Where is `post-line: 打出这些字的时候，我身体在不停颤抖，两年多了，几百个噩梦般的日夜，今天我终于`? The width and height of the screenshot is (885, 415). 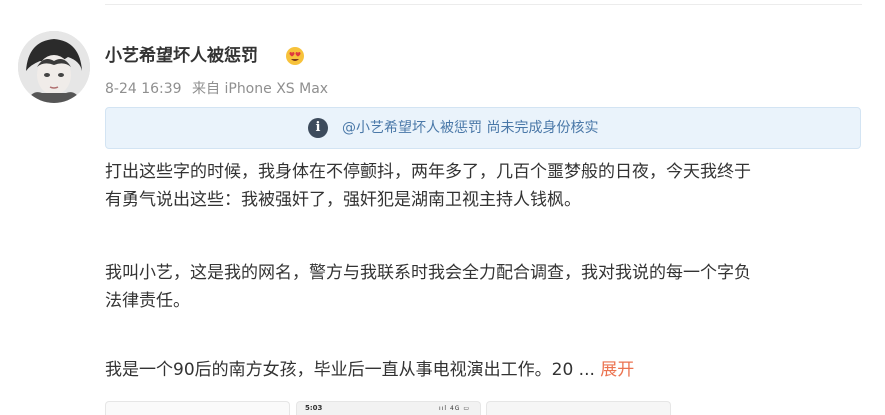
post-line: 打出这些字的时候，我身体在不停颤抖，两年多了，几百个噩梦般的日夜，今天我终于 is located at coordinates (428, 172).